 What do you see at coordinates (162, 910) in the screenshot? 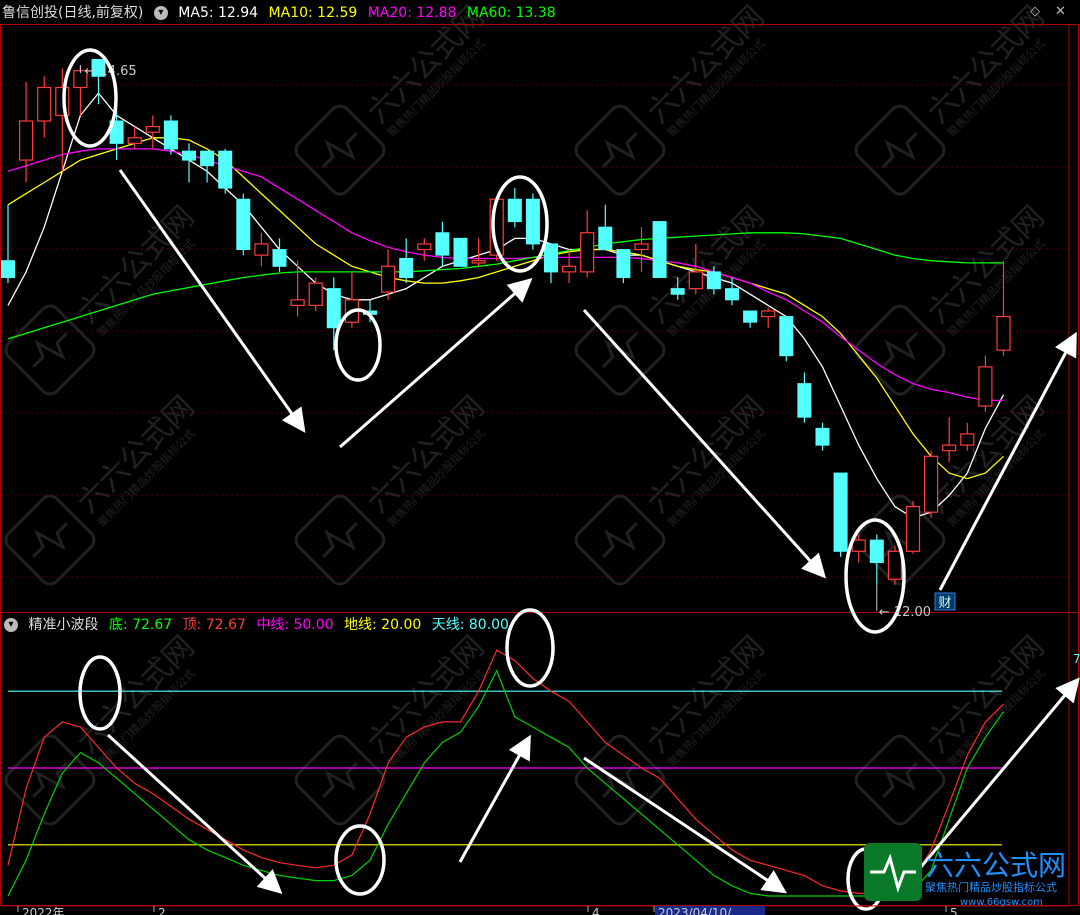
I see `date-label: 2` at bounding box center [162, 910].